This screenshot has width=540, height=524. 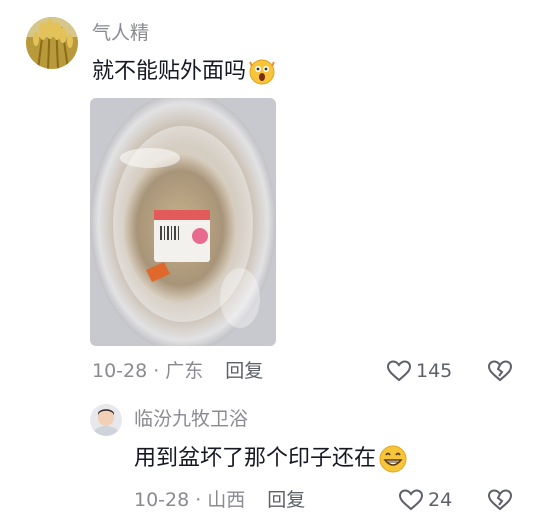 What do you see at coordinates (434, 371) in the screenshot?
I see `like-count: 145` at bounding box center [434, 371].